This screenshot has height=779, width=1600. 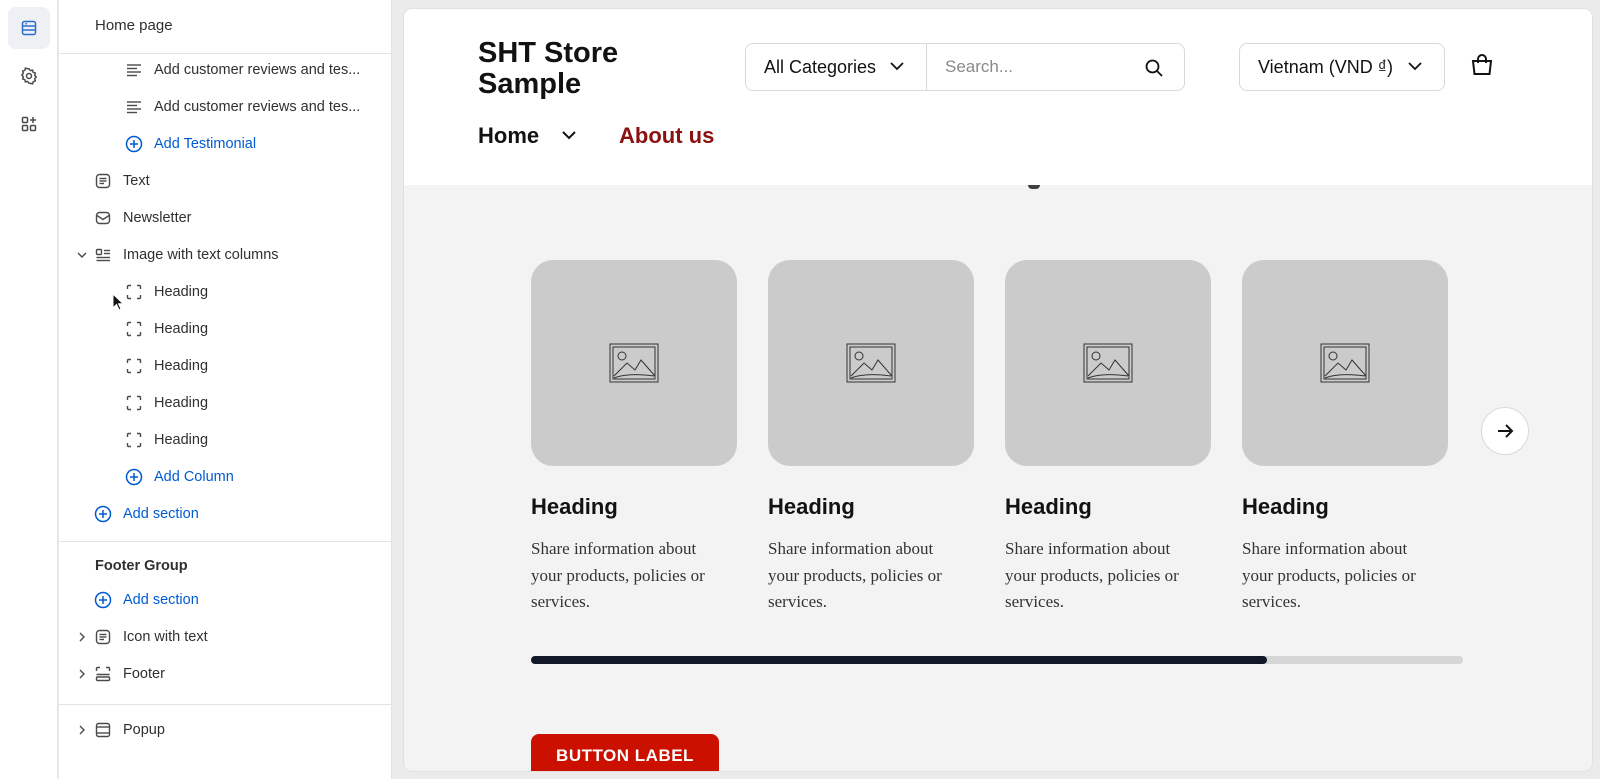 I want to click on category-select: All Categories, so click(x=836, y=67).